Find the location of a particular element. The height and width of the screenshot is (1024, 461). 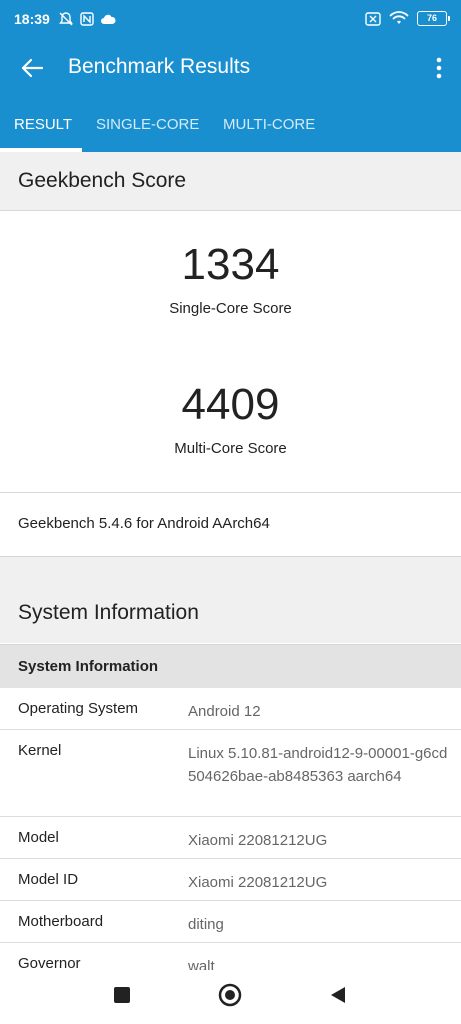

info-value: diting is located at coordinates (206, 924).